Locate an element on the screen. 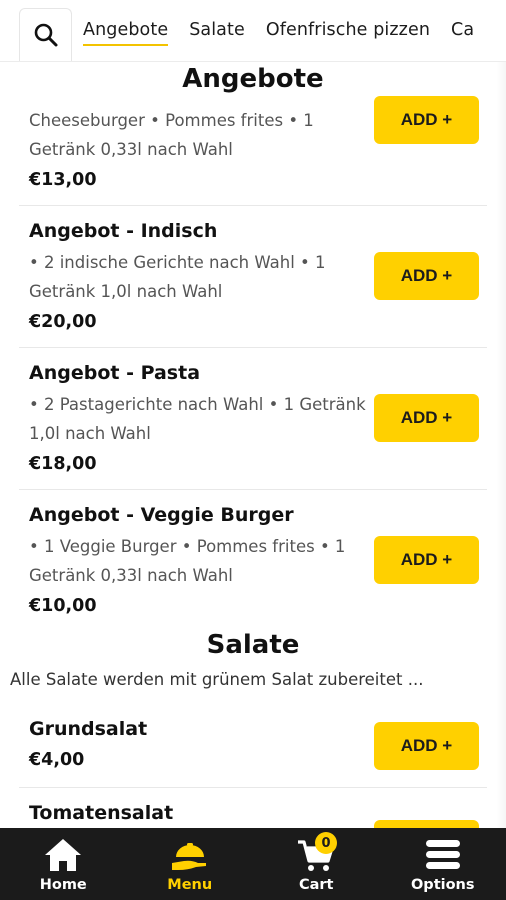 Image resolution: width=506 pixels, height=900 pixels. item-price: €20,00 is located at coordinates (63, 322).